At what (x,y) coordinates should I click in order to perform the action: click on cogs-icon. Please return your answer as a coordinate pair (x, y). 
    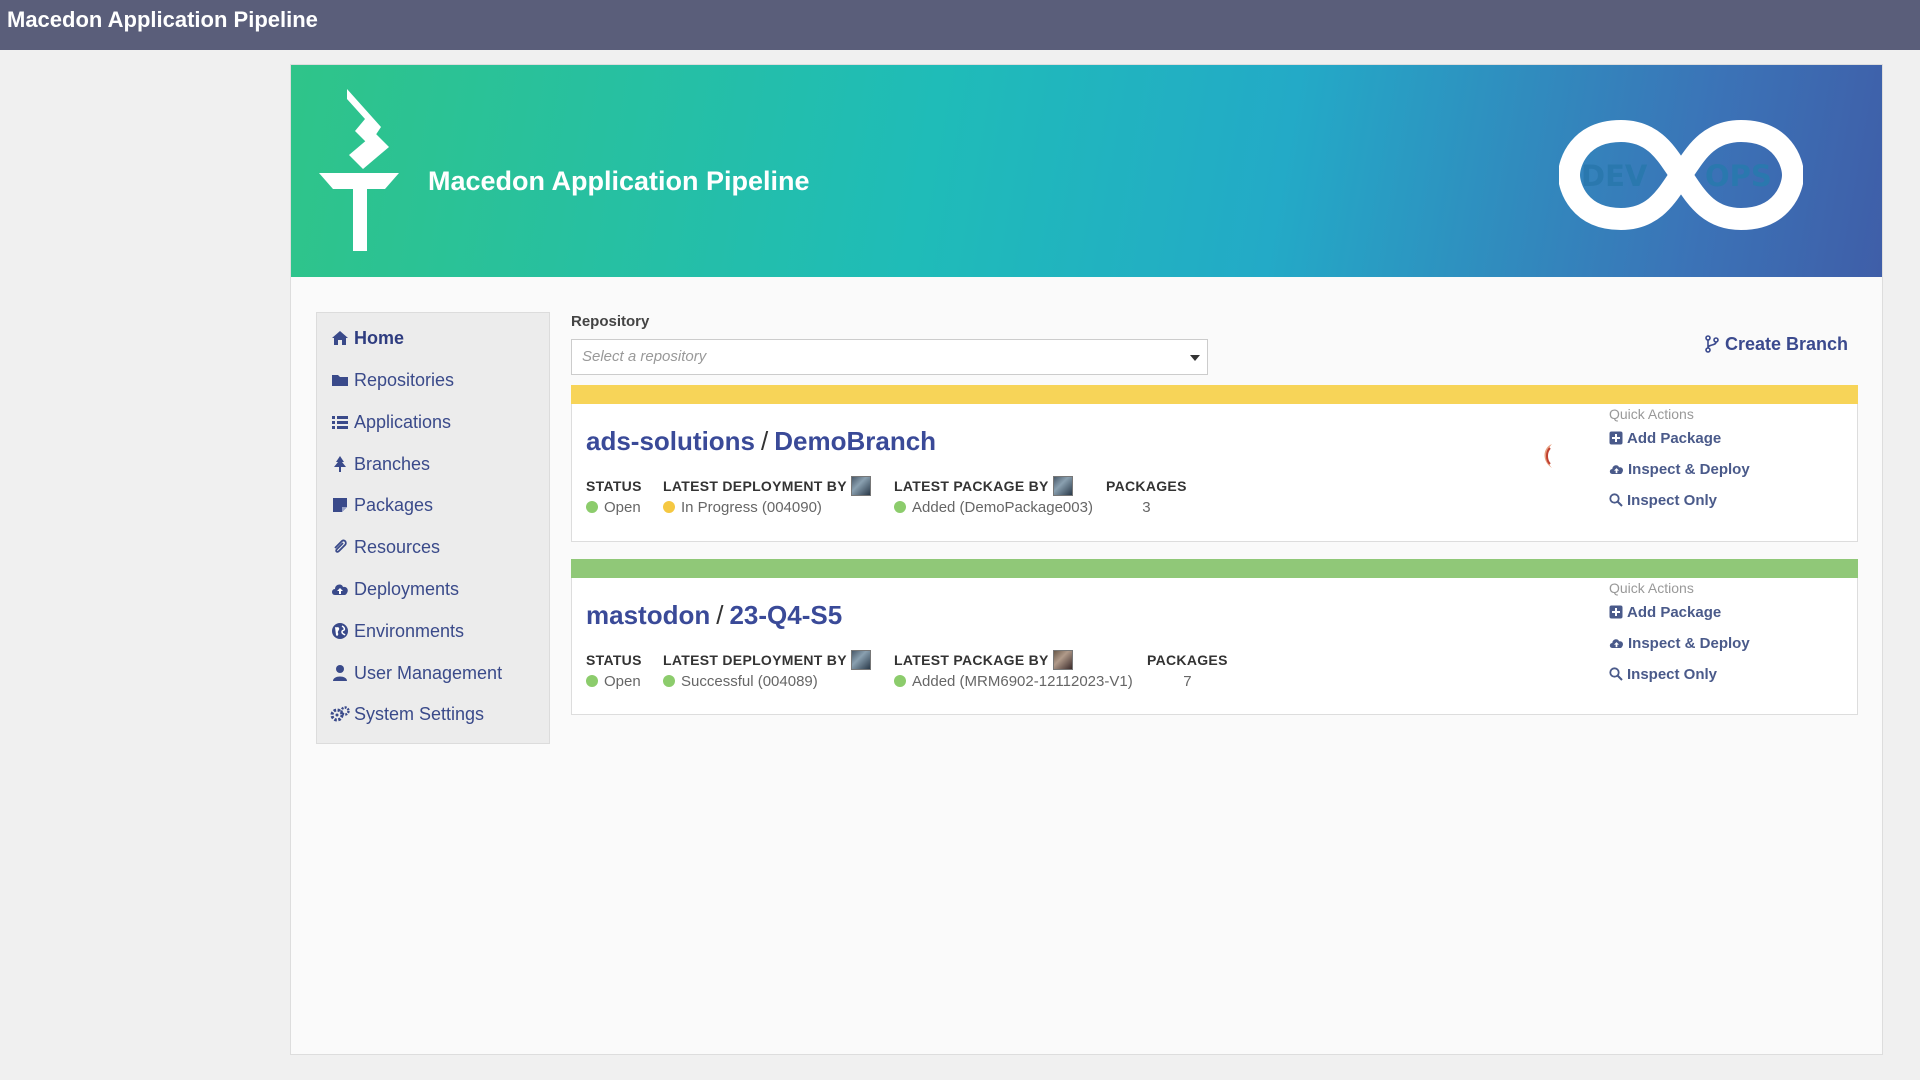
    Looking at the image, I should click on (340, 714).